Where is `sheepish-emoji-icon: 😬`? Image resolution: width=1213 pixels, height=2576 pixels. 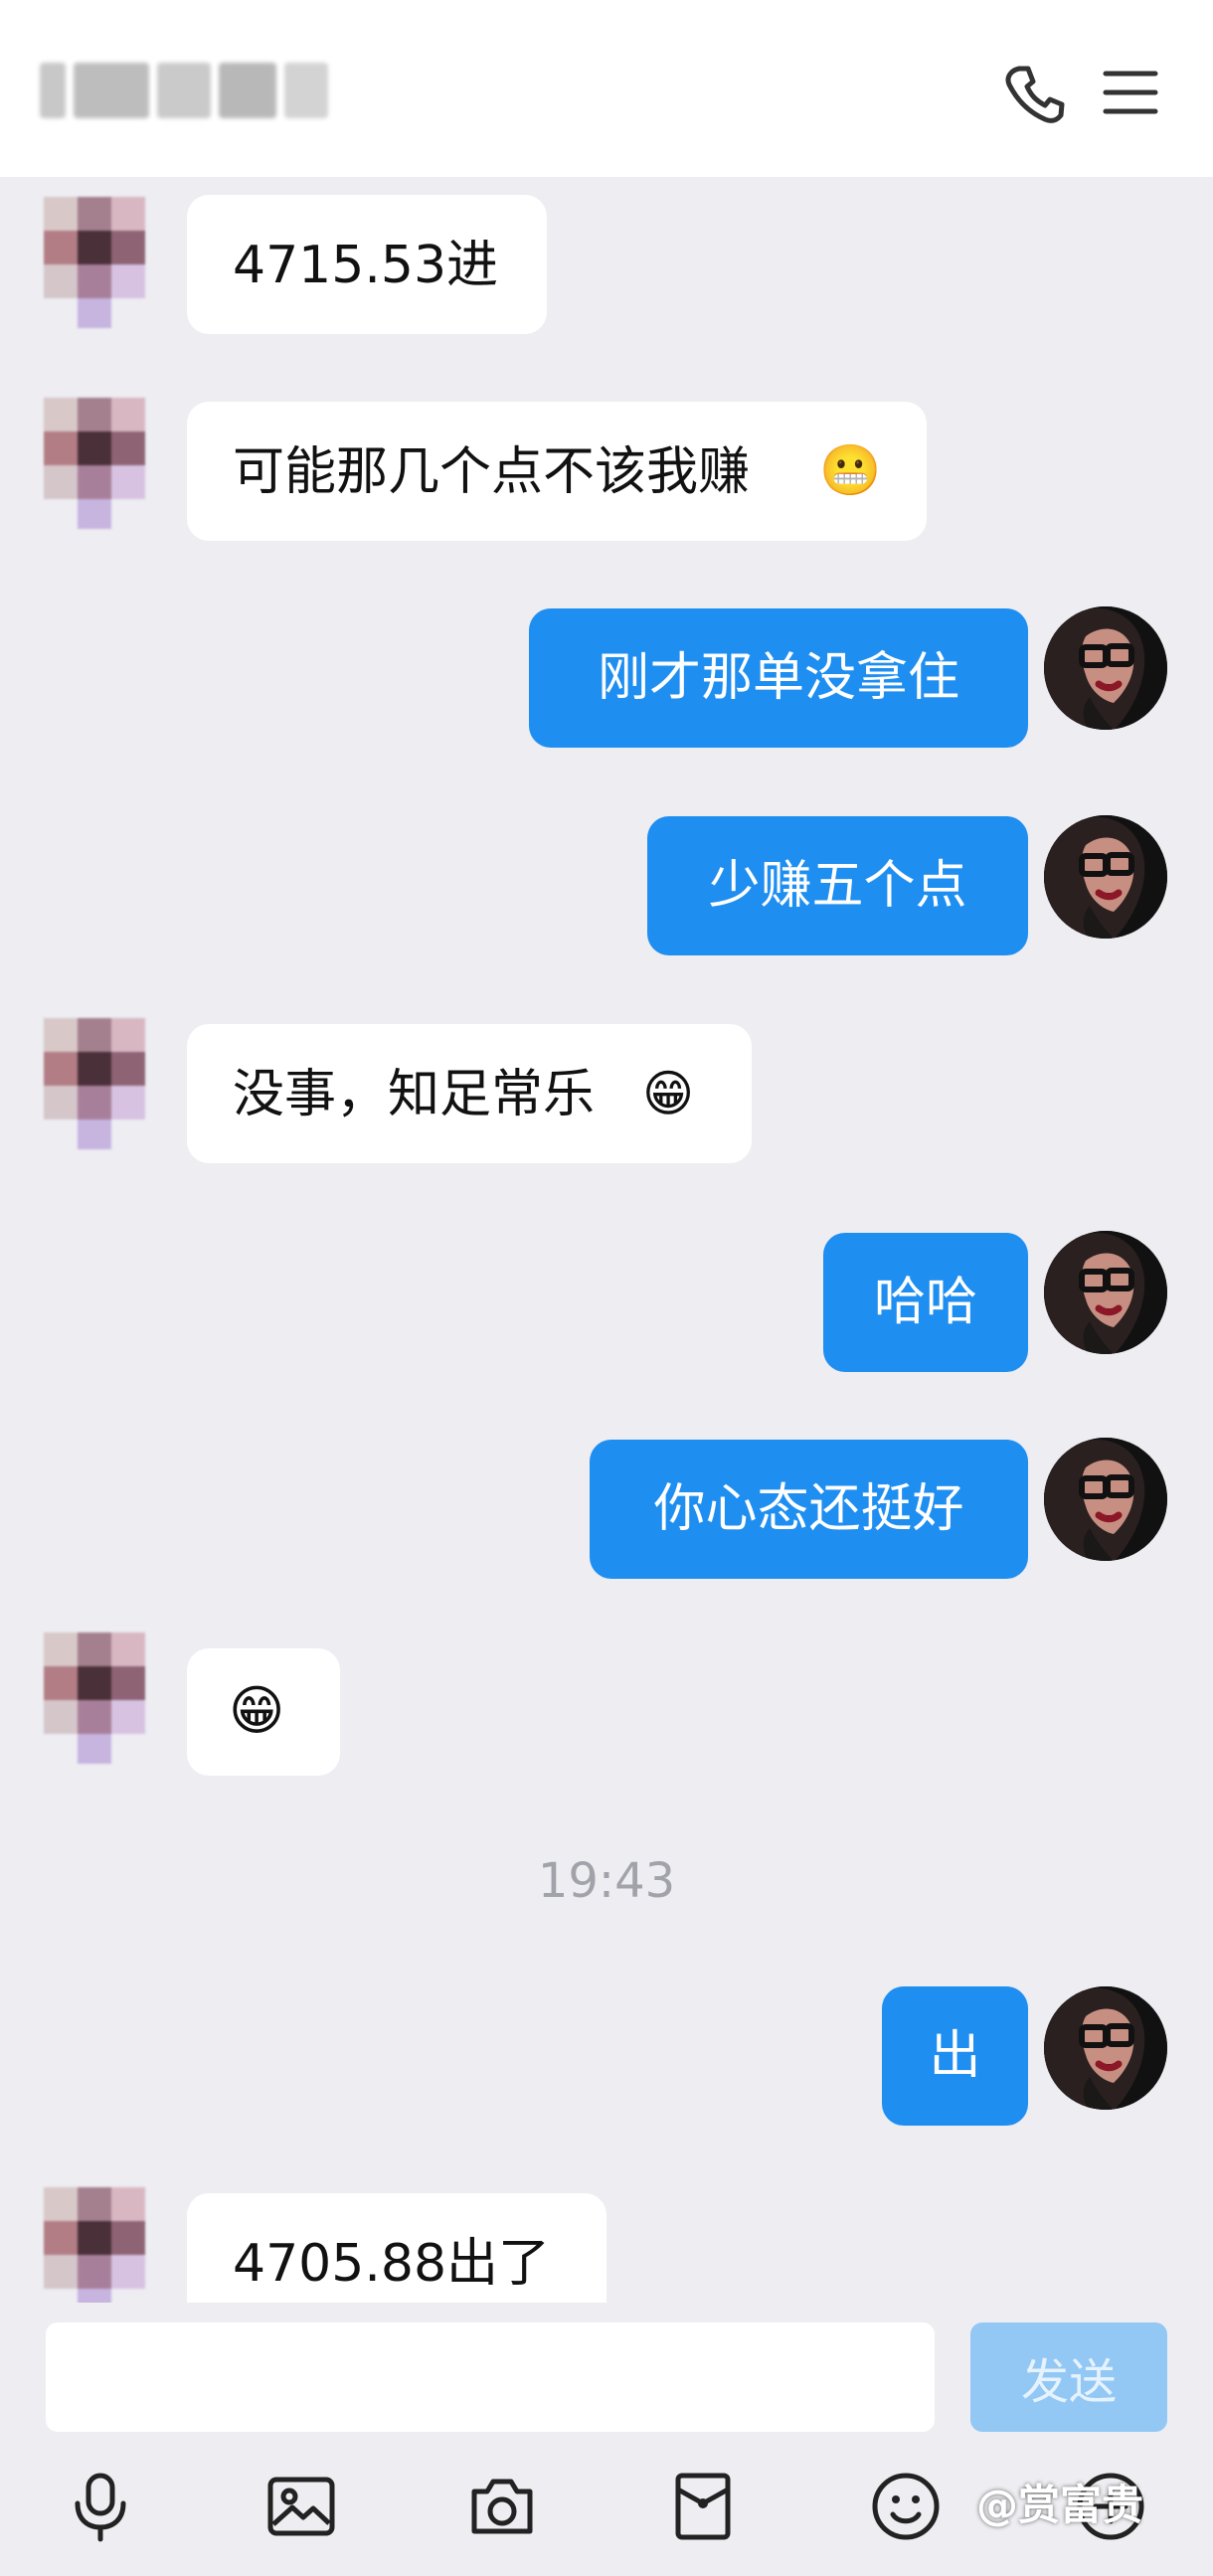 sheepish-emoji-icon: 😬 is located at coordinates (850, 470).